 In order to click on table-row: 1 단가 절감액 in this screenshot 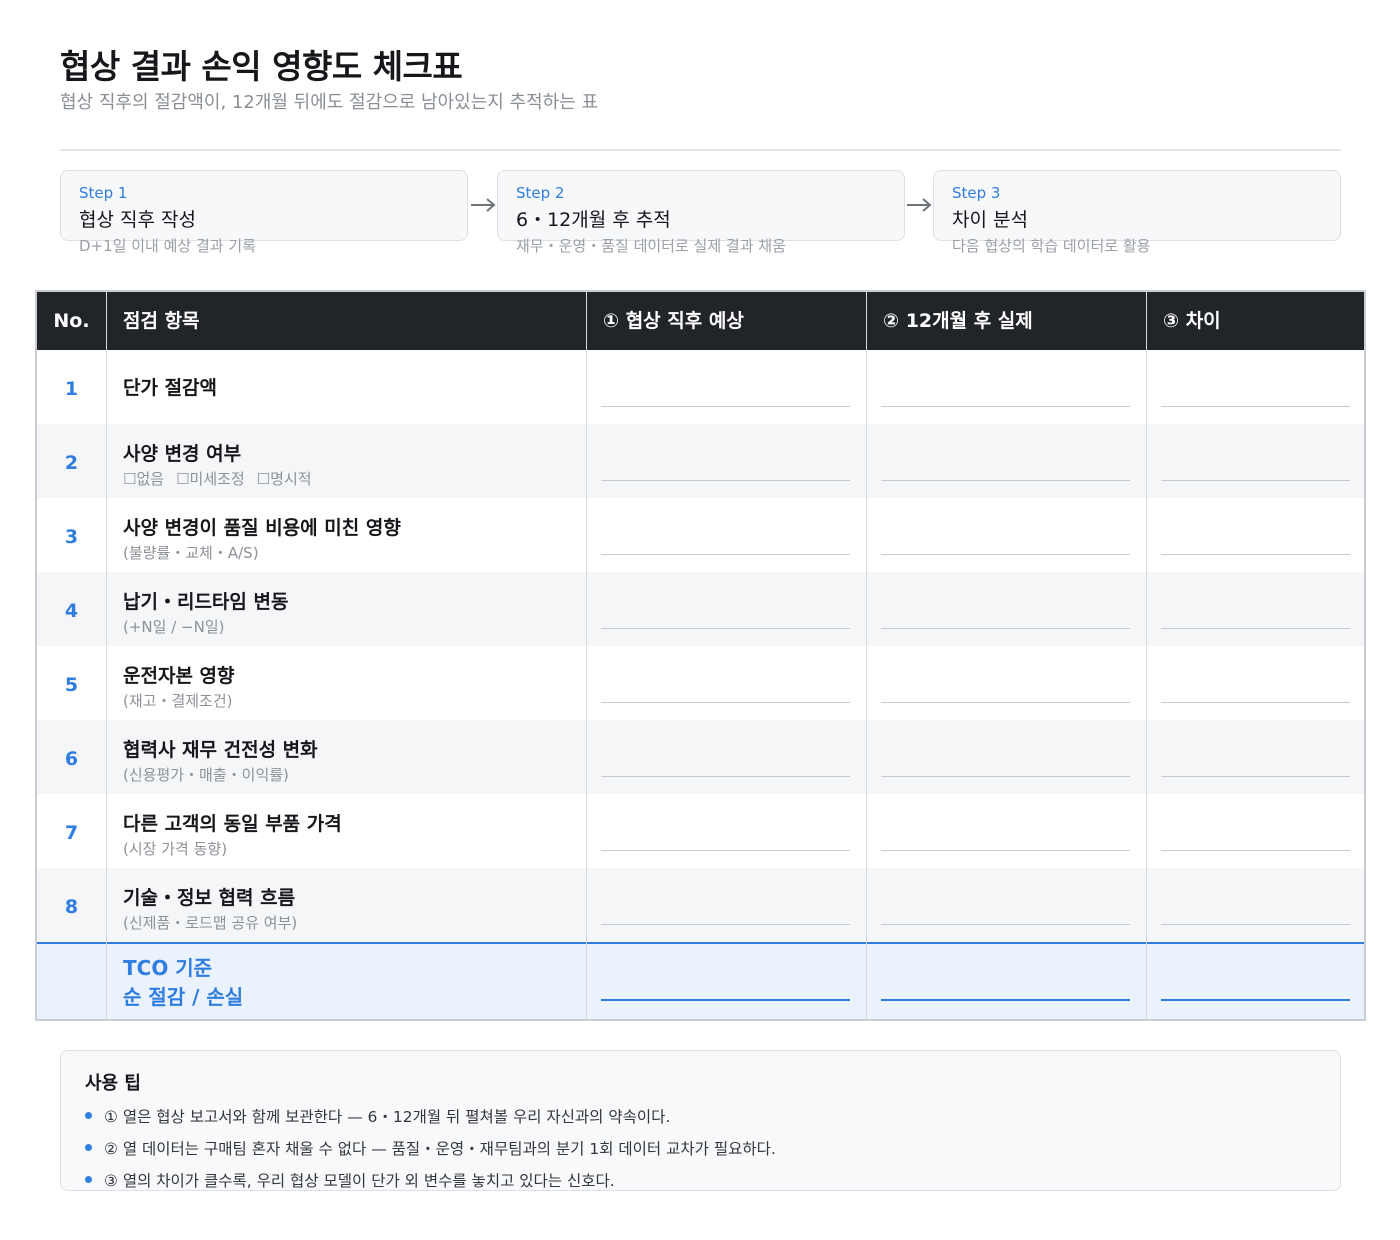, I will do `click(700, 387)`.